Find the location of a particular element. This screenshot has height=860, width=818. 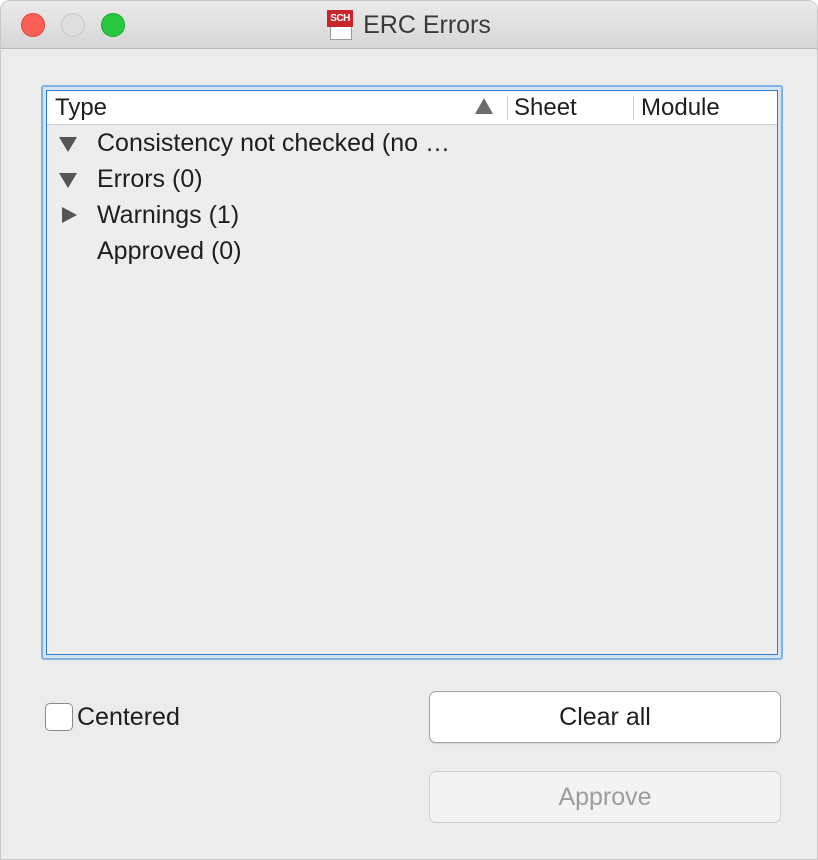

centered-checkbox-label: Centered is located at coordinates (128, 717).